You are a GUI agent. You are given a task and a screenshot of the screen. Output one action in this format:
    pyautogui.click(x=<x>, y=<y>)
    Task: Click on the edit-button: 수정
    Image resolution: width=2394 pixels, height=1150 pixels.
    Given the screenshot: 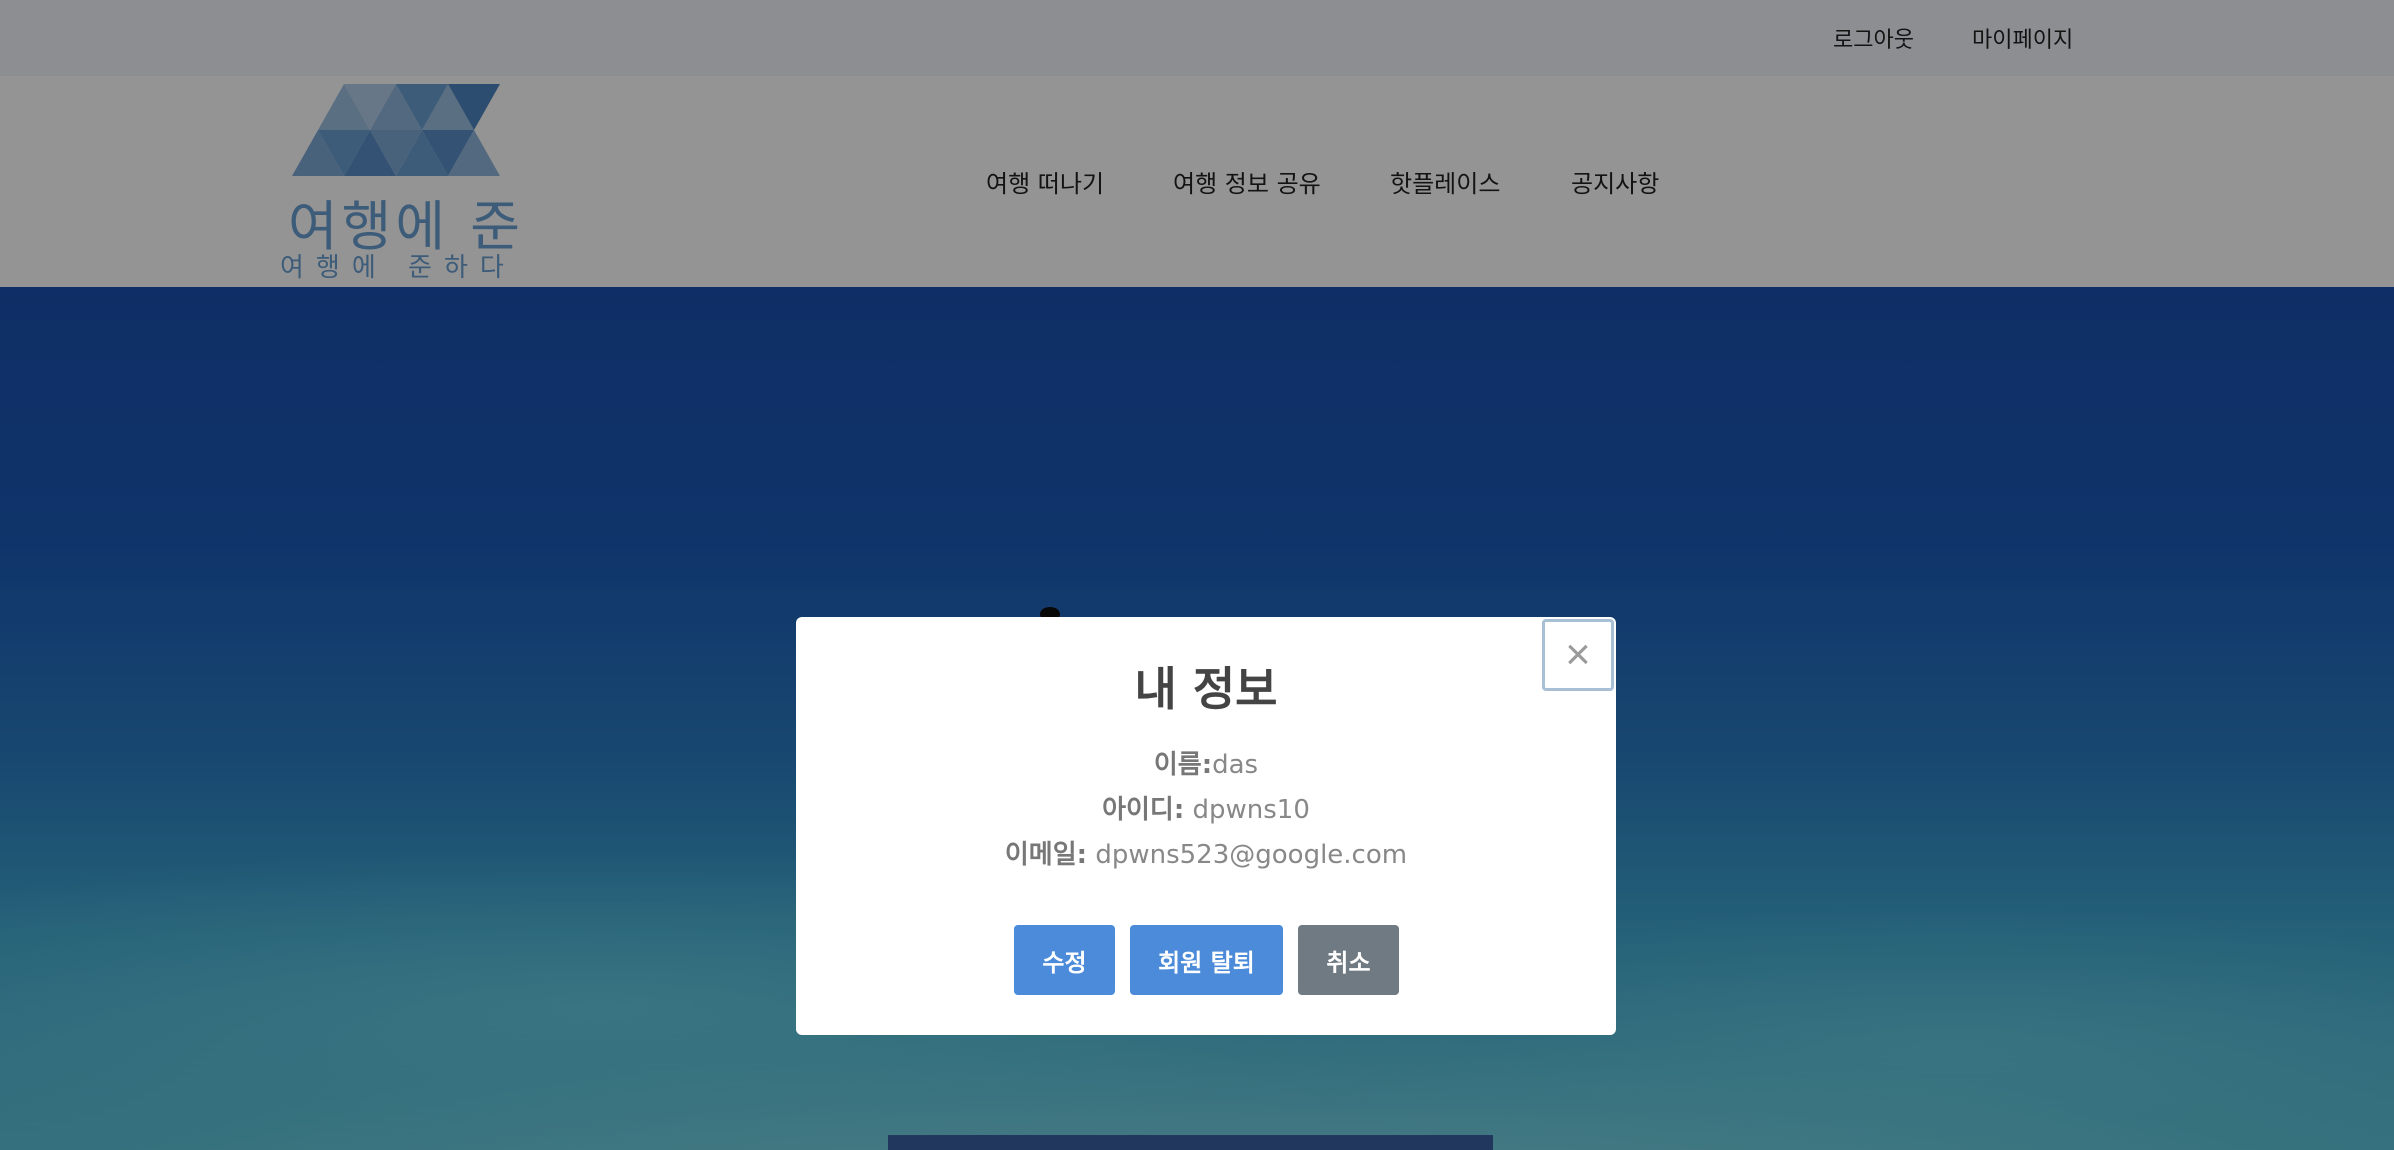 What is the action you would take?
    pyautogui.click(x=1064, y=960)
    